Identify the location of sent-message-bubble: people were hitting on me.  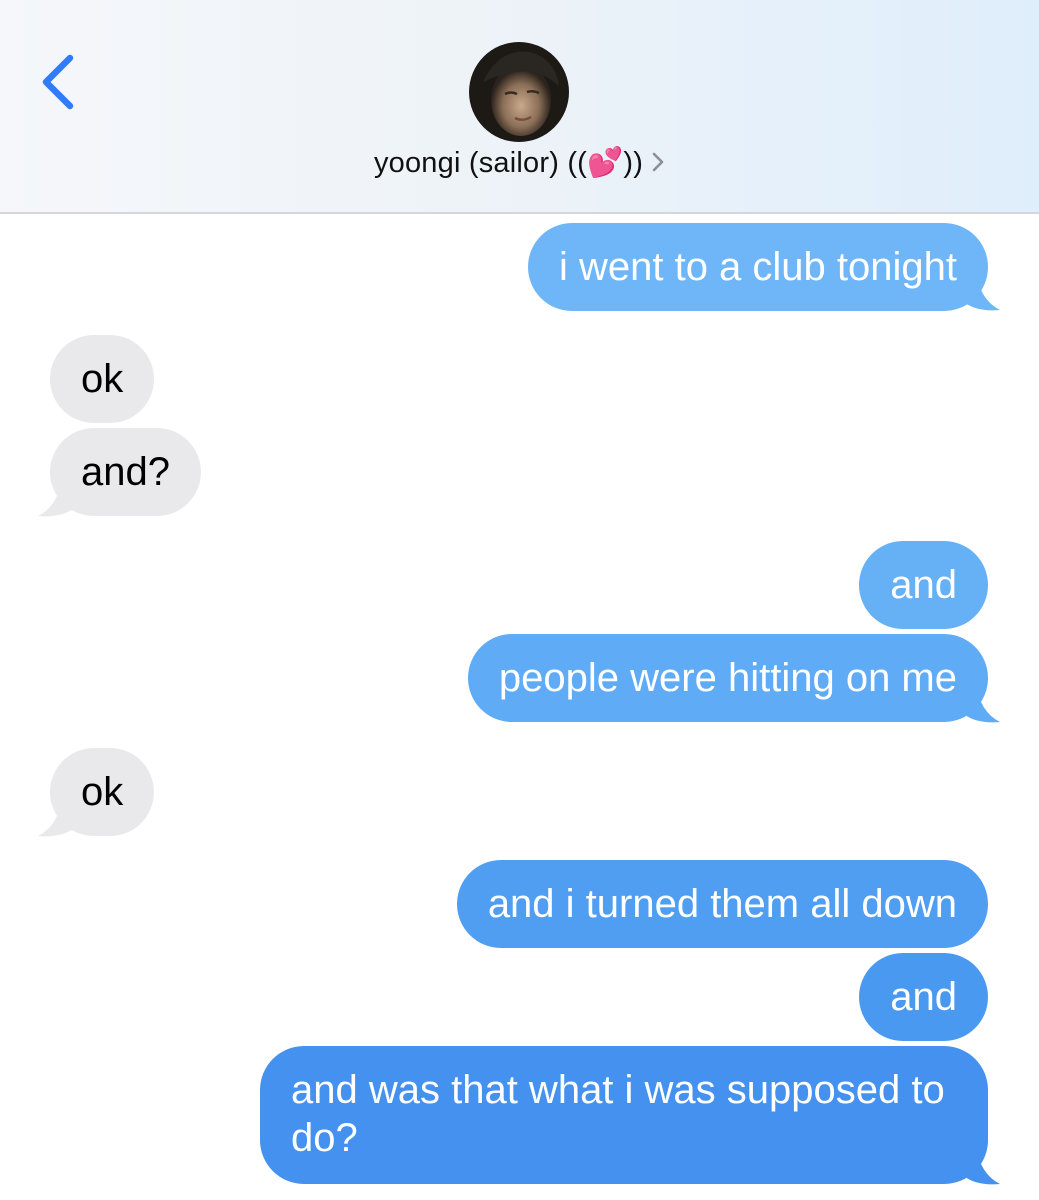
(727, 678).